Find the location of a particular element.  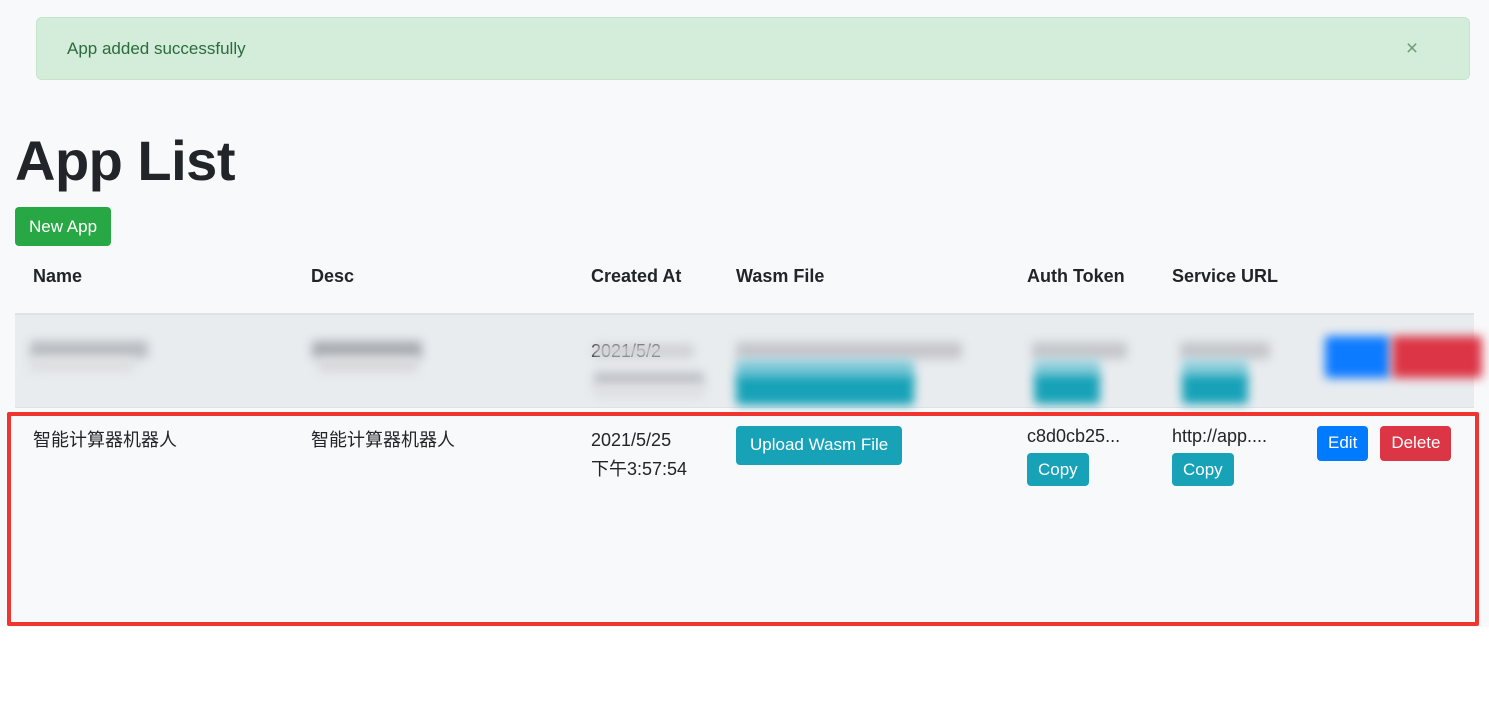

redacted-wasm-bar is located at coordinates (849, 350).